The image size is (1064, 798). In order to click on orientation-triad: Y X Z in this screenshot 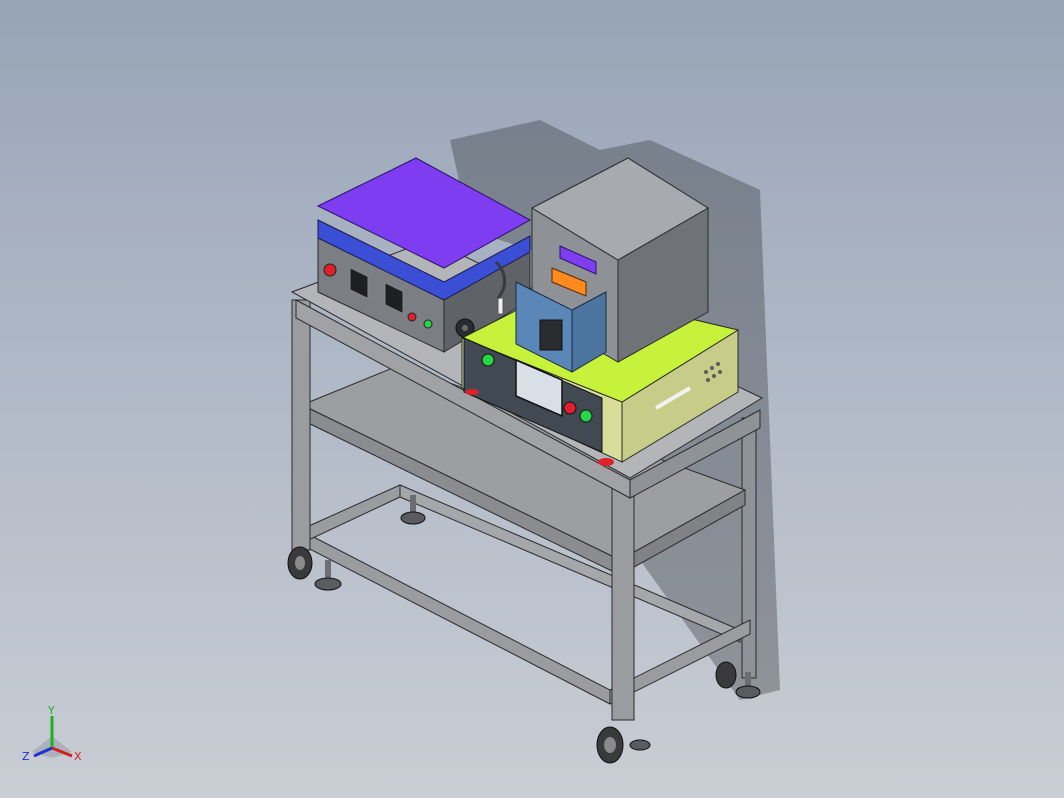, I will do `click(53, 735)`.